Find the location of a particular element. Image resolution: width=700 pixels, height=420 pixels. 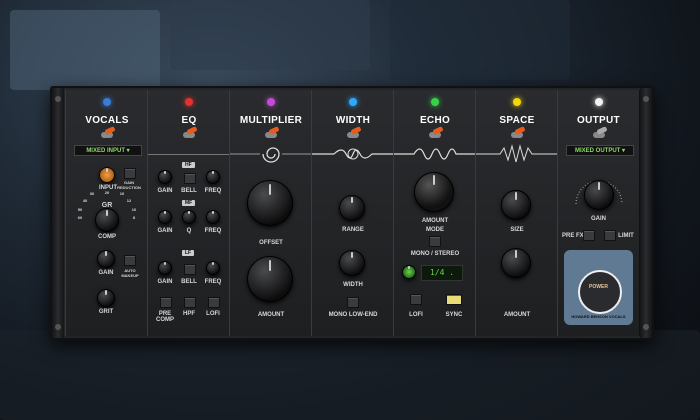

echo-wave-icon is located at coordinates (435, 154).